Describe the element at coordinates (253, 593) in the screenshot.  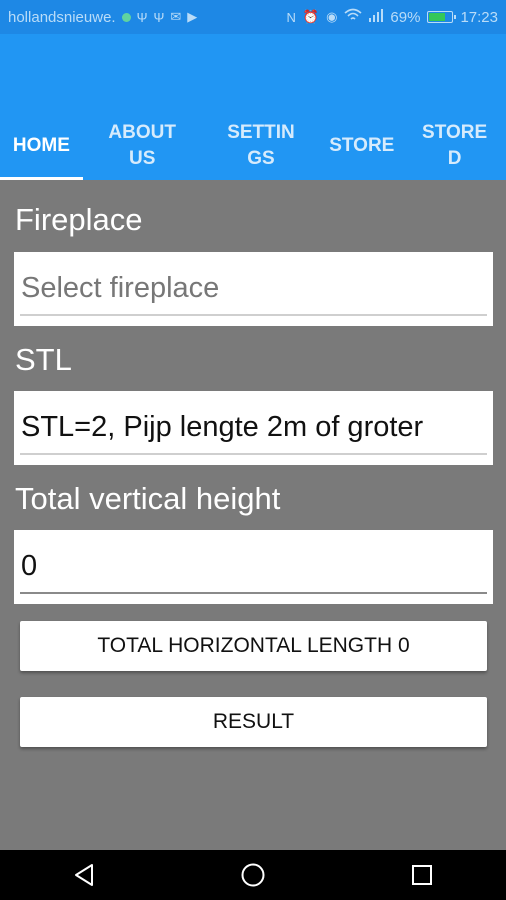
I see `height-underline` at that location.